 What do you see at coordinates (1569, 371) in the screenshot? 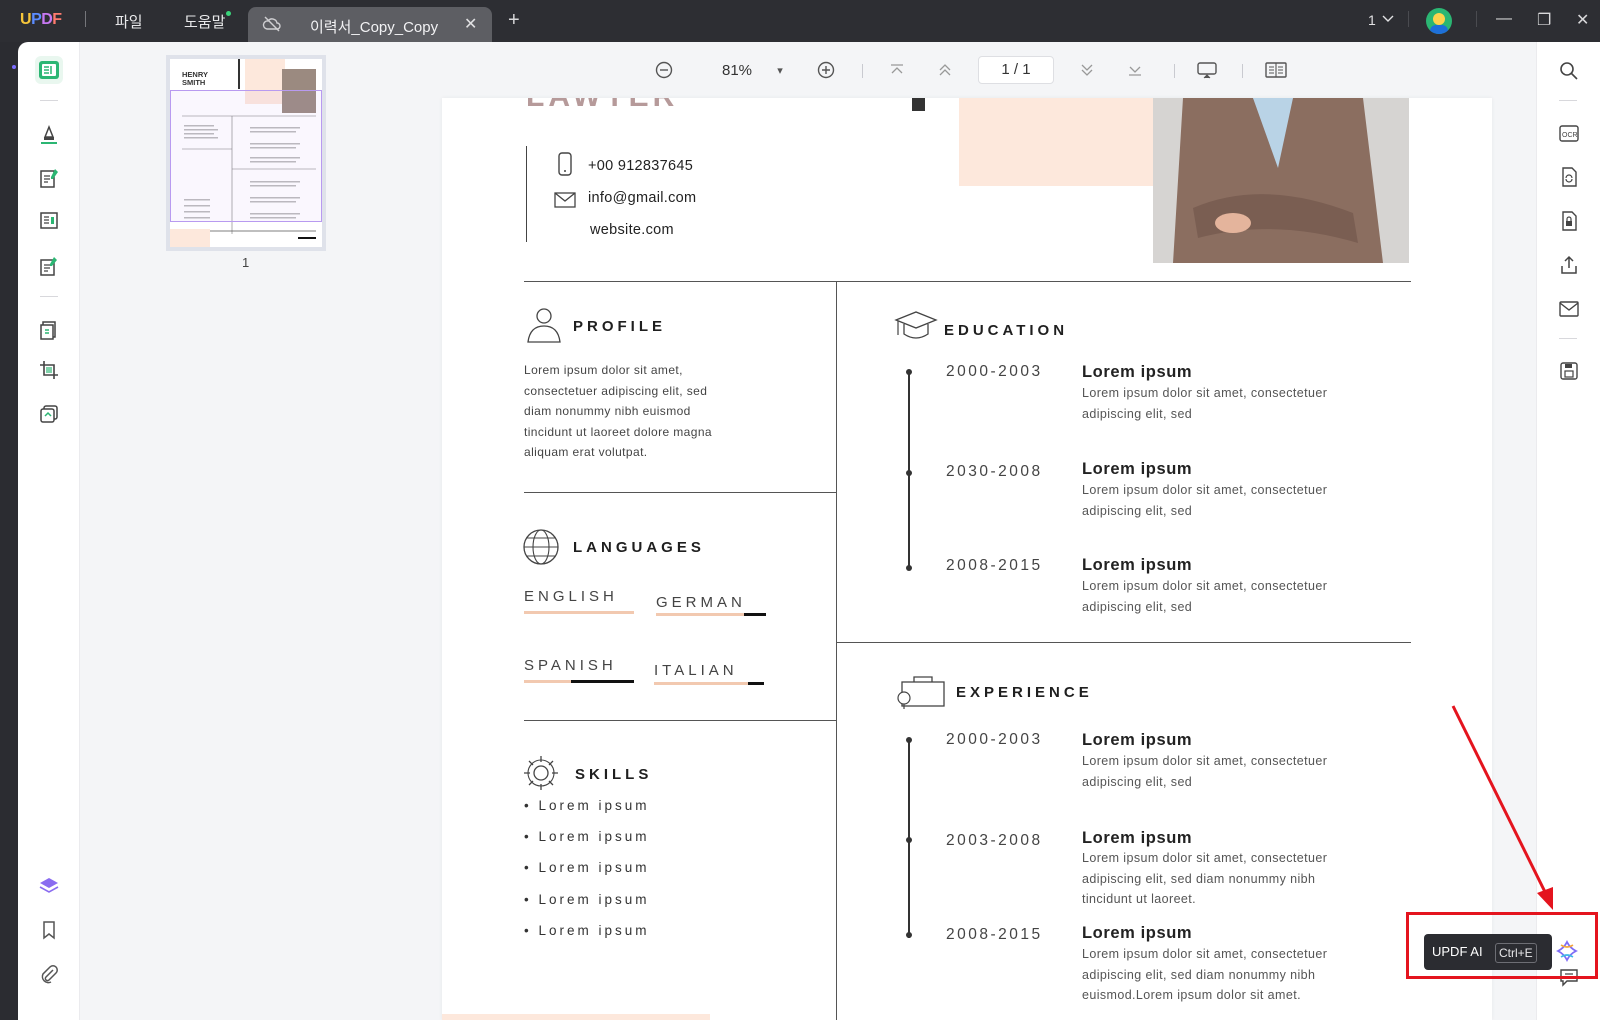
I see `save-icon` at bounding box center [1569, 371].